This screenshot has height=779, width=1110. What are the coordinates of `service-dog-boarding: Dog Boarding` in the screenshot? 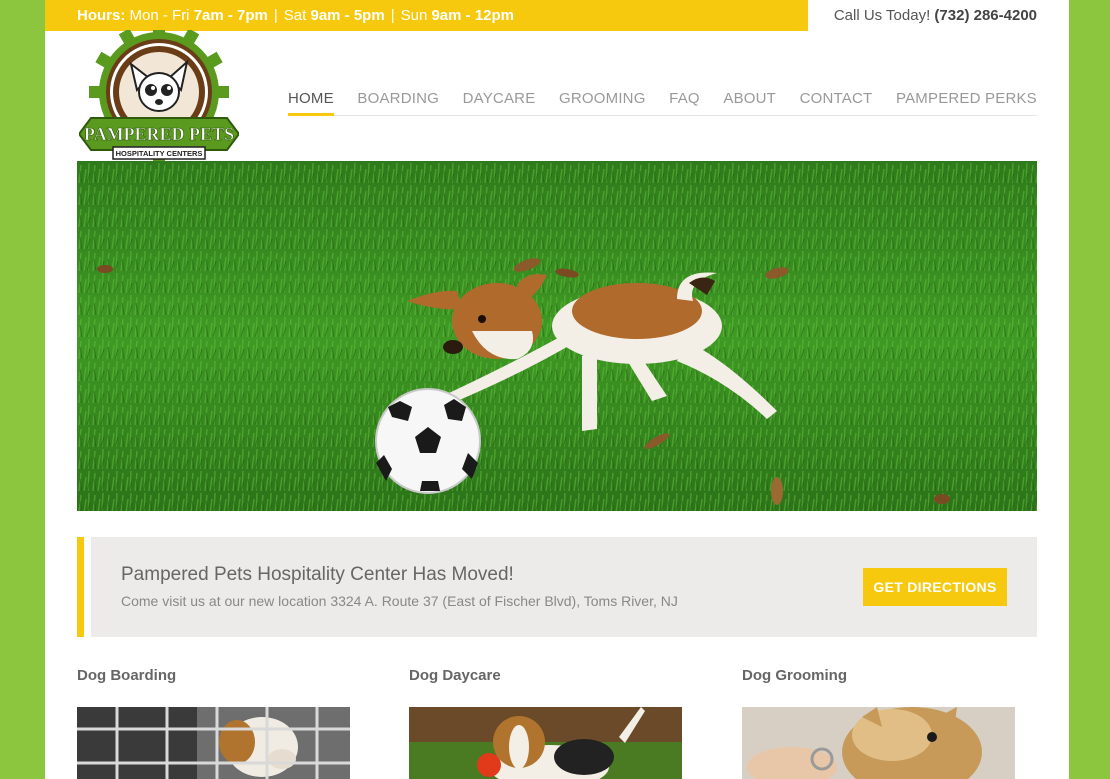 It's located at (213, 723).